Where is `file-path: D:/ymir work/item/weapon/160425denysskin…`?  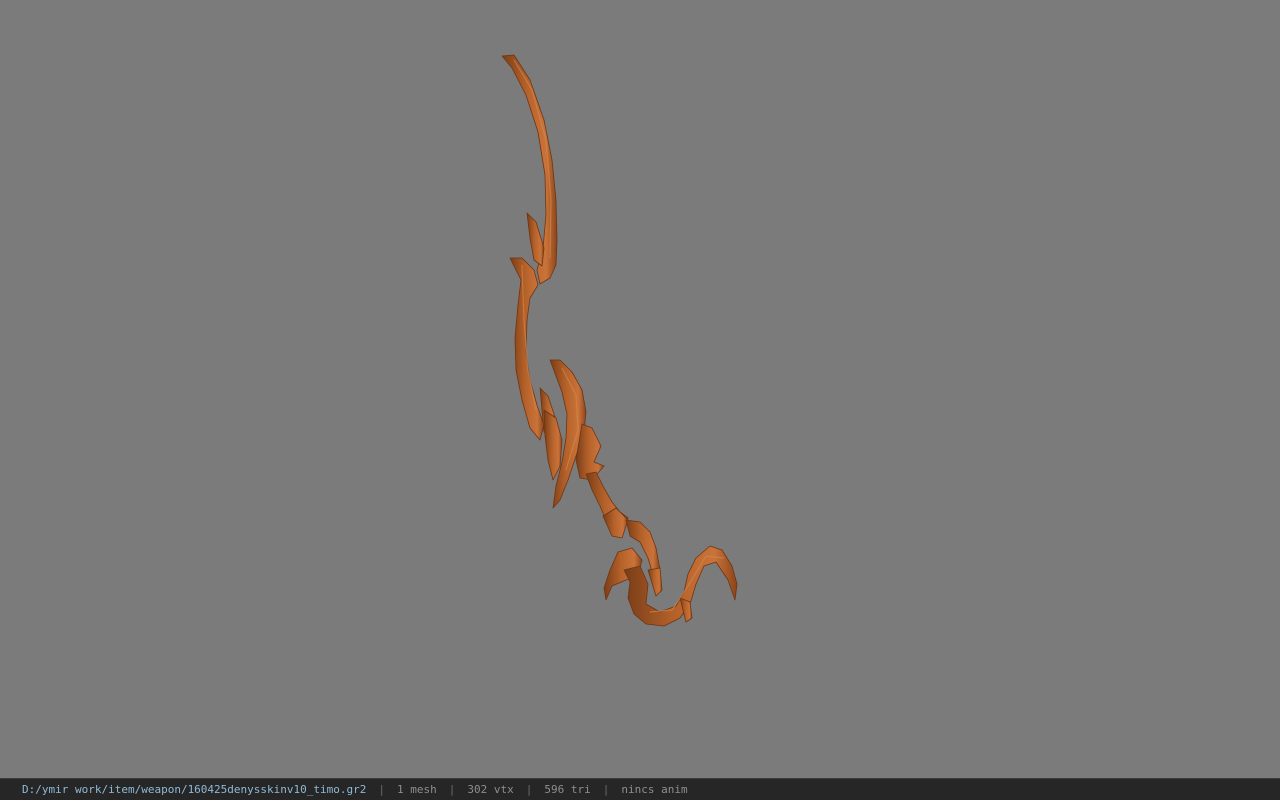 file-path: D:/ymir work/item/weapon/160425denysskin… is located at coordinates (194, 789).